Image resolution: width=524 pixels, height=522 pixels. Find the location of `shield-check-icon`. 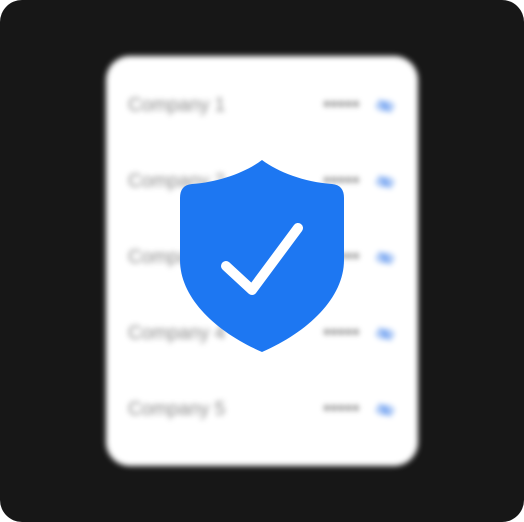

shield-check-icon is located at coordinates (262, 256).